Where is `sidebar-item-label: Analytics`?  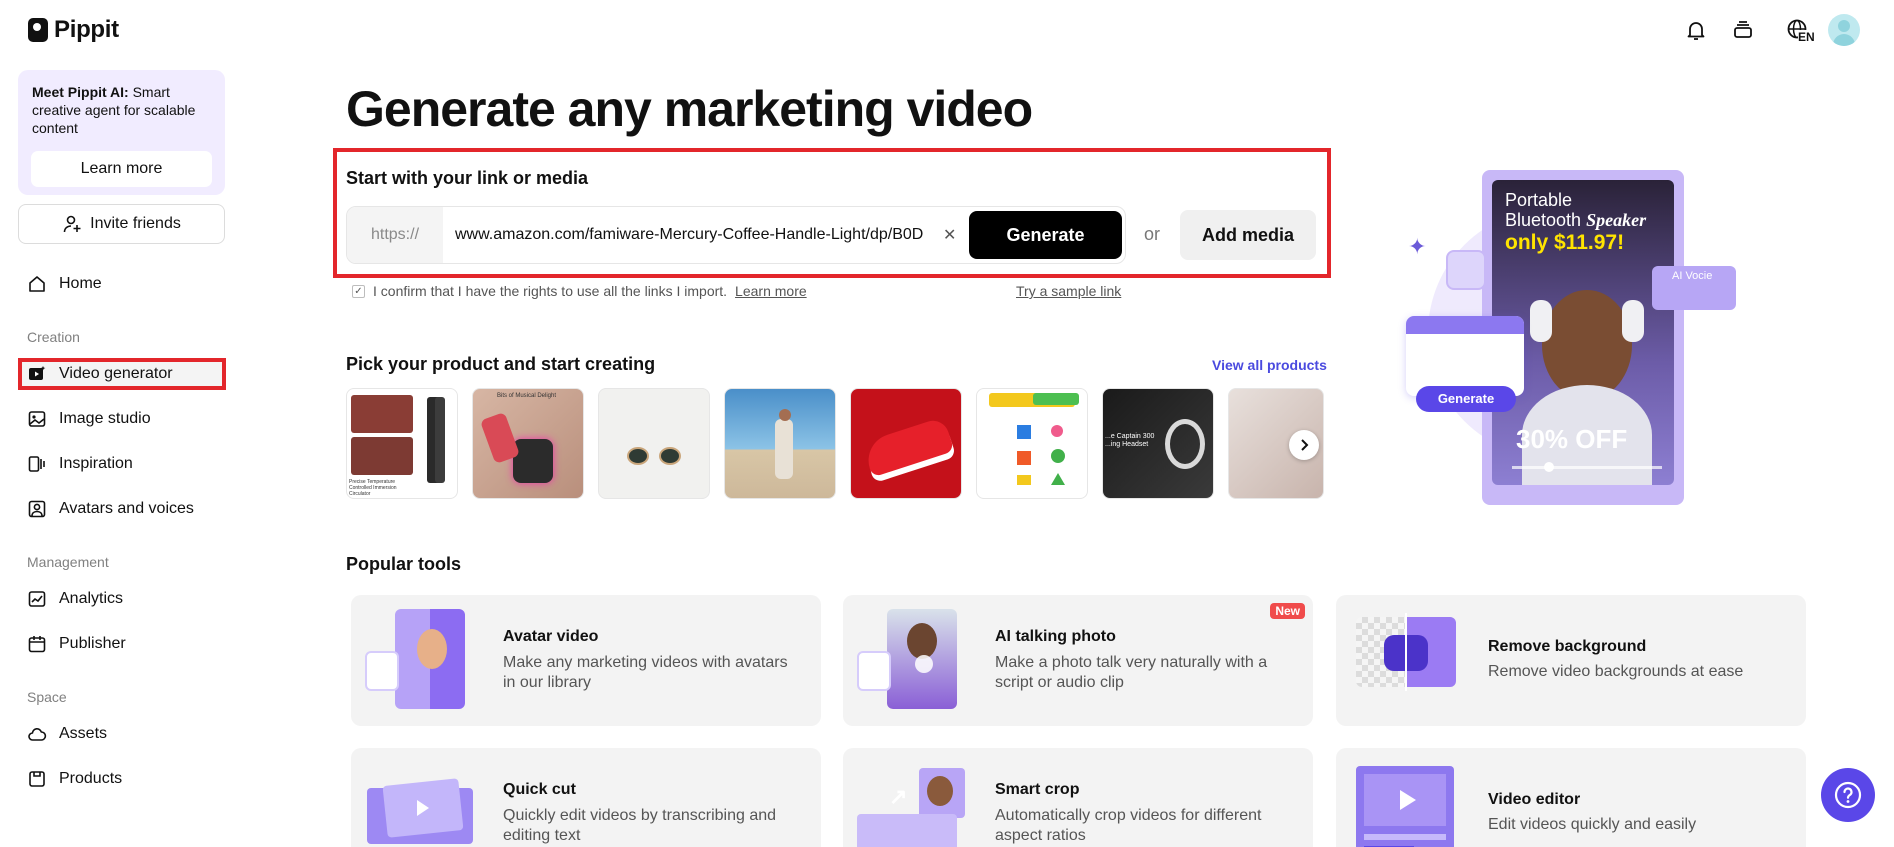
sidebar-item-label: Analytics is located at coordinates (91, 598).